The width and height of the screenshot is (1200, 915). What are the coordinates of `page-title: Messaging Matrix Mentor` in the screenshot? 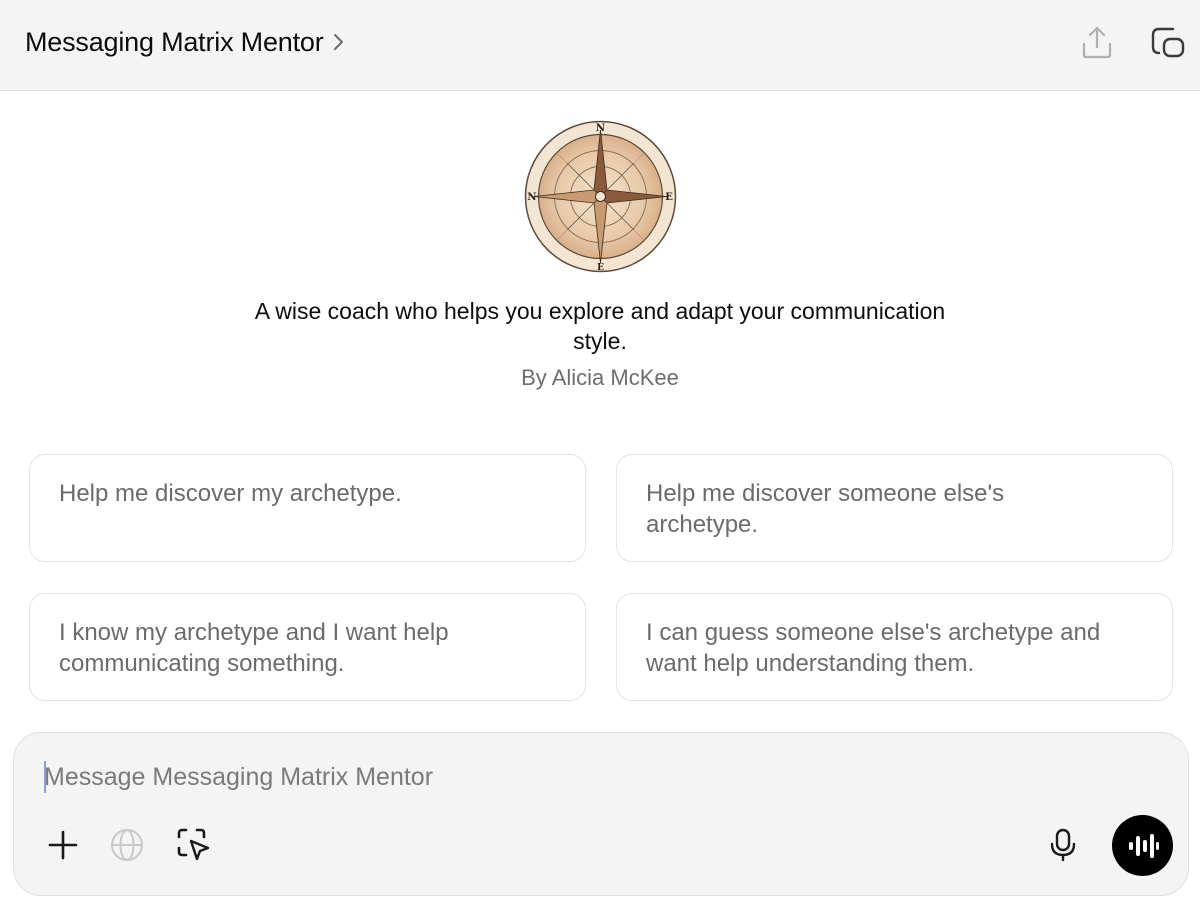 It's located at (174, 41).